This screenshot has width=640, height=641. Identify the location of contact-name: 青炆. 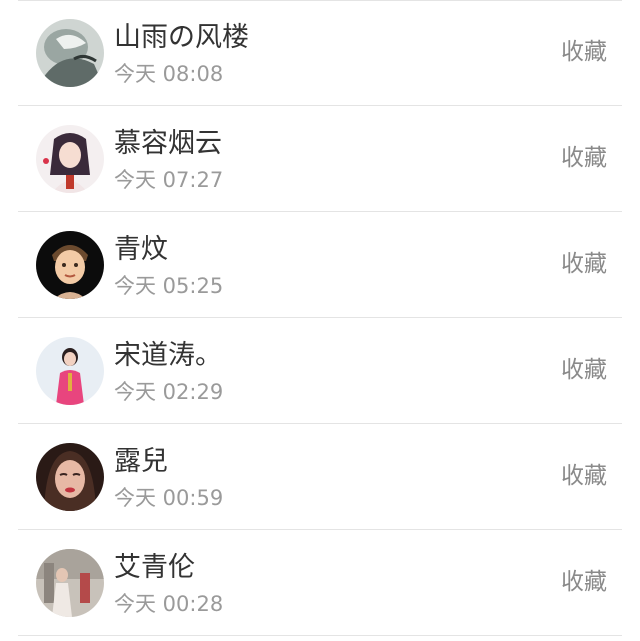
(141, 249).